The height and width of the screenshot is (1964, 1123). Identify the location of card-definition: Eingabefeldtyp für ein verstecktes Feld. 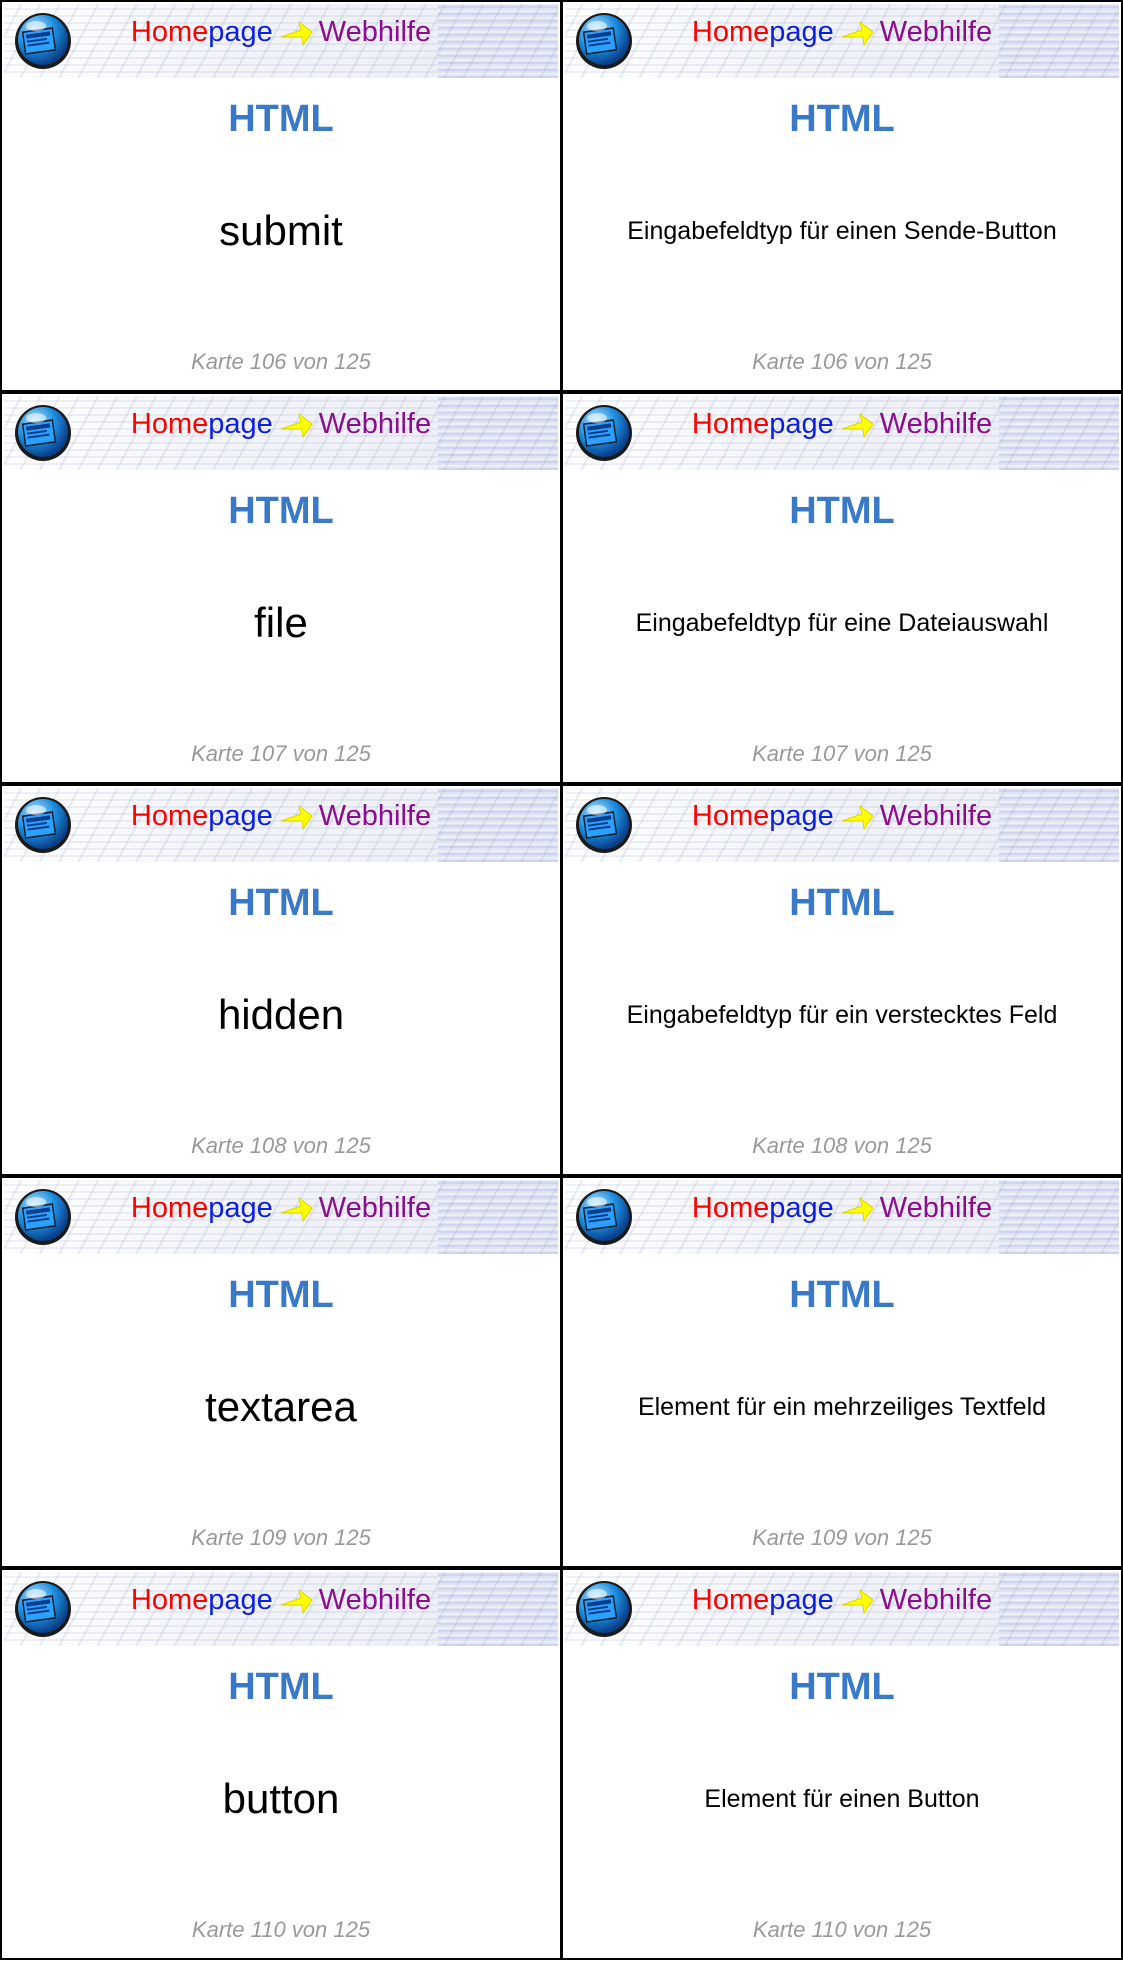
(842, 1015).